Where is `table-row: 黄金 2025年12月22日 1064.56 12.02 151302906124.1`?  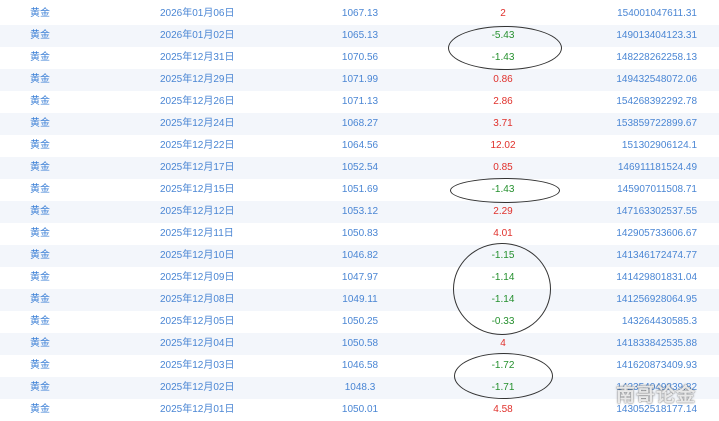
table-row: 黄金 2025年12月22日 1064.56 12.02 151302906124.1 is located at coordinates (359, 146).